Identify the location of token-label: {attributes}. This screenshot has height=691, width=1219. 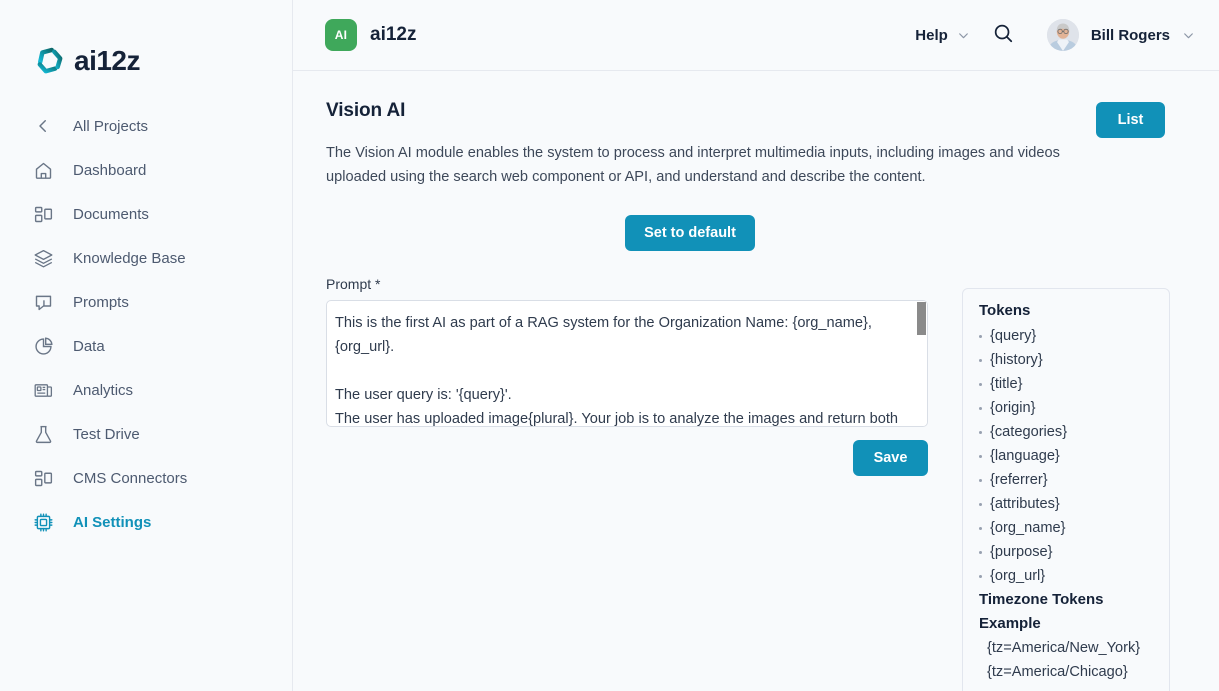
(1025, 504).